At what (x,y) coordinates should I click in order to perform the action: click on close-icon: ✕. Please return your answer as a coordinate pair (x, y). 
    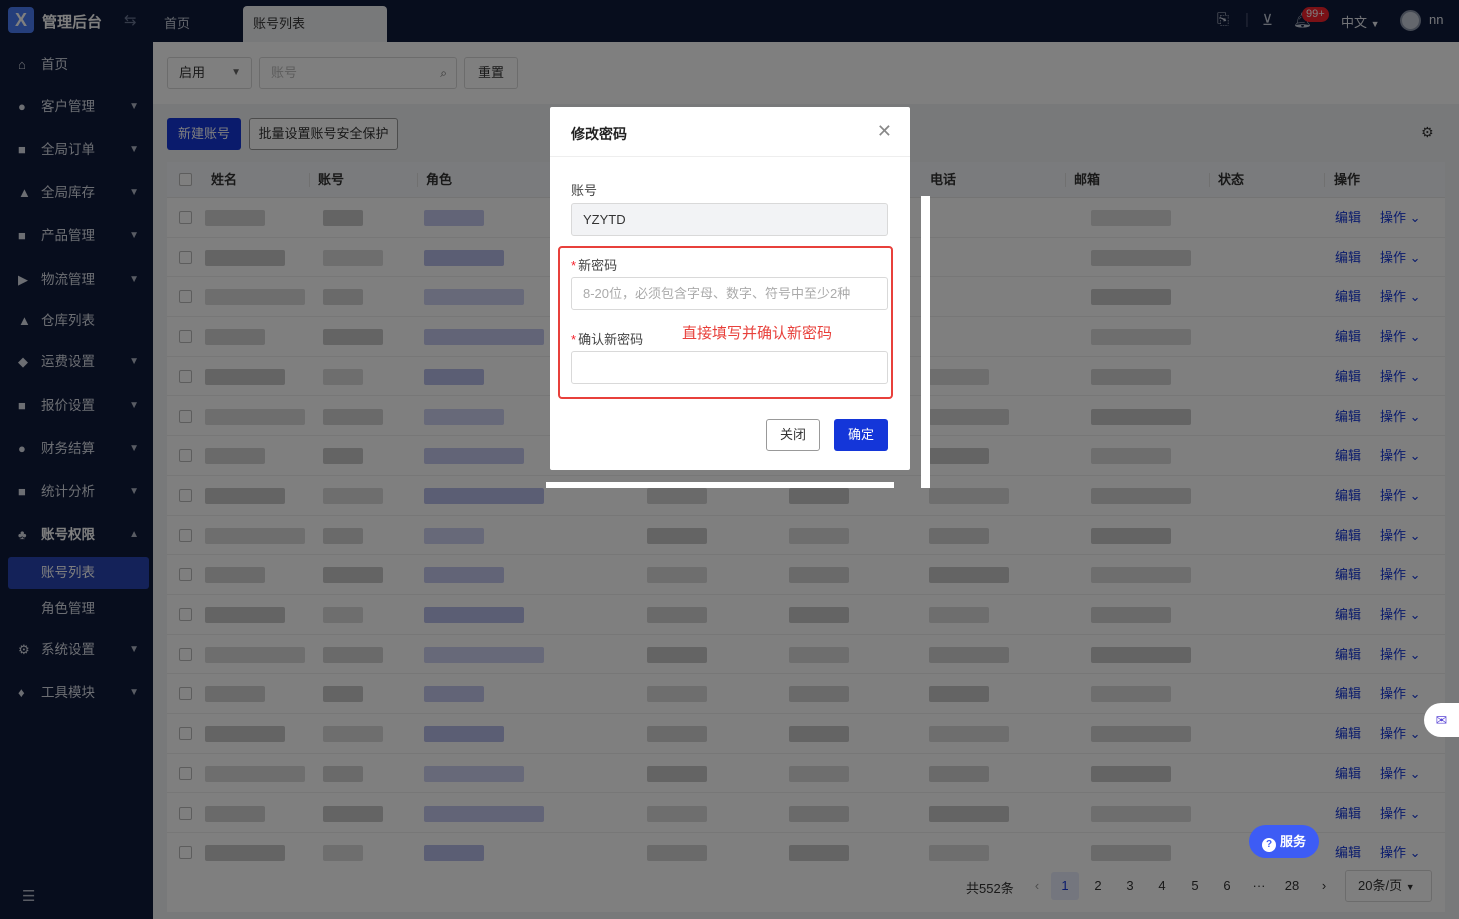
    Looking at the image, I should click on (884, 131).